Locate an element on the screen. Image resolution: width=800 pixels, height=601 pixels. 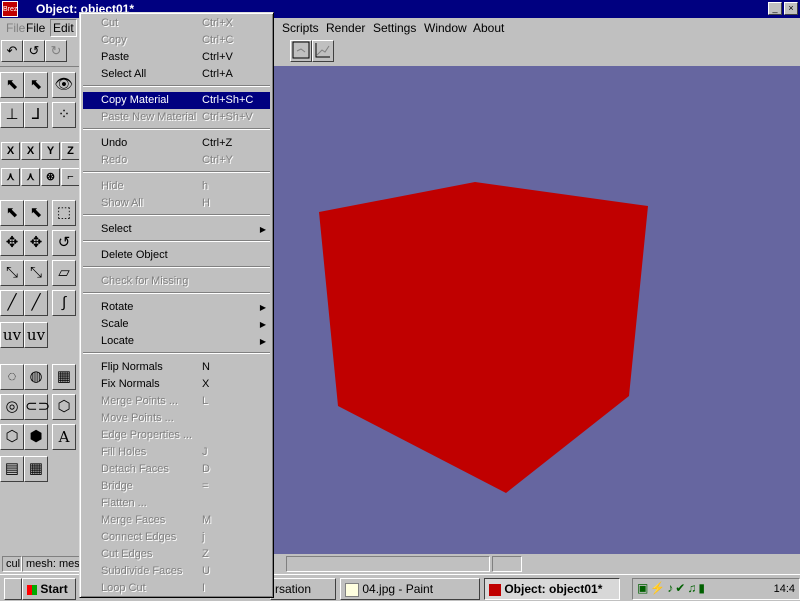
table-alt-icon: ▦ is located at coordinates (36, 469).